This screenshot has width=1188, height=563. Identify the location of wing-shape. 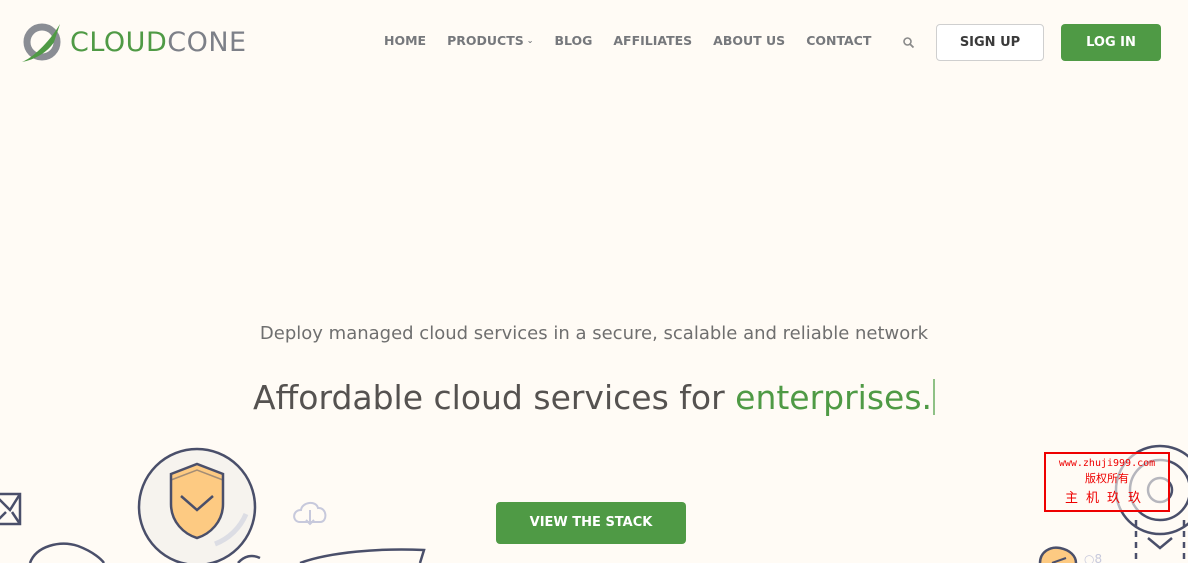
(362, 555).